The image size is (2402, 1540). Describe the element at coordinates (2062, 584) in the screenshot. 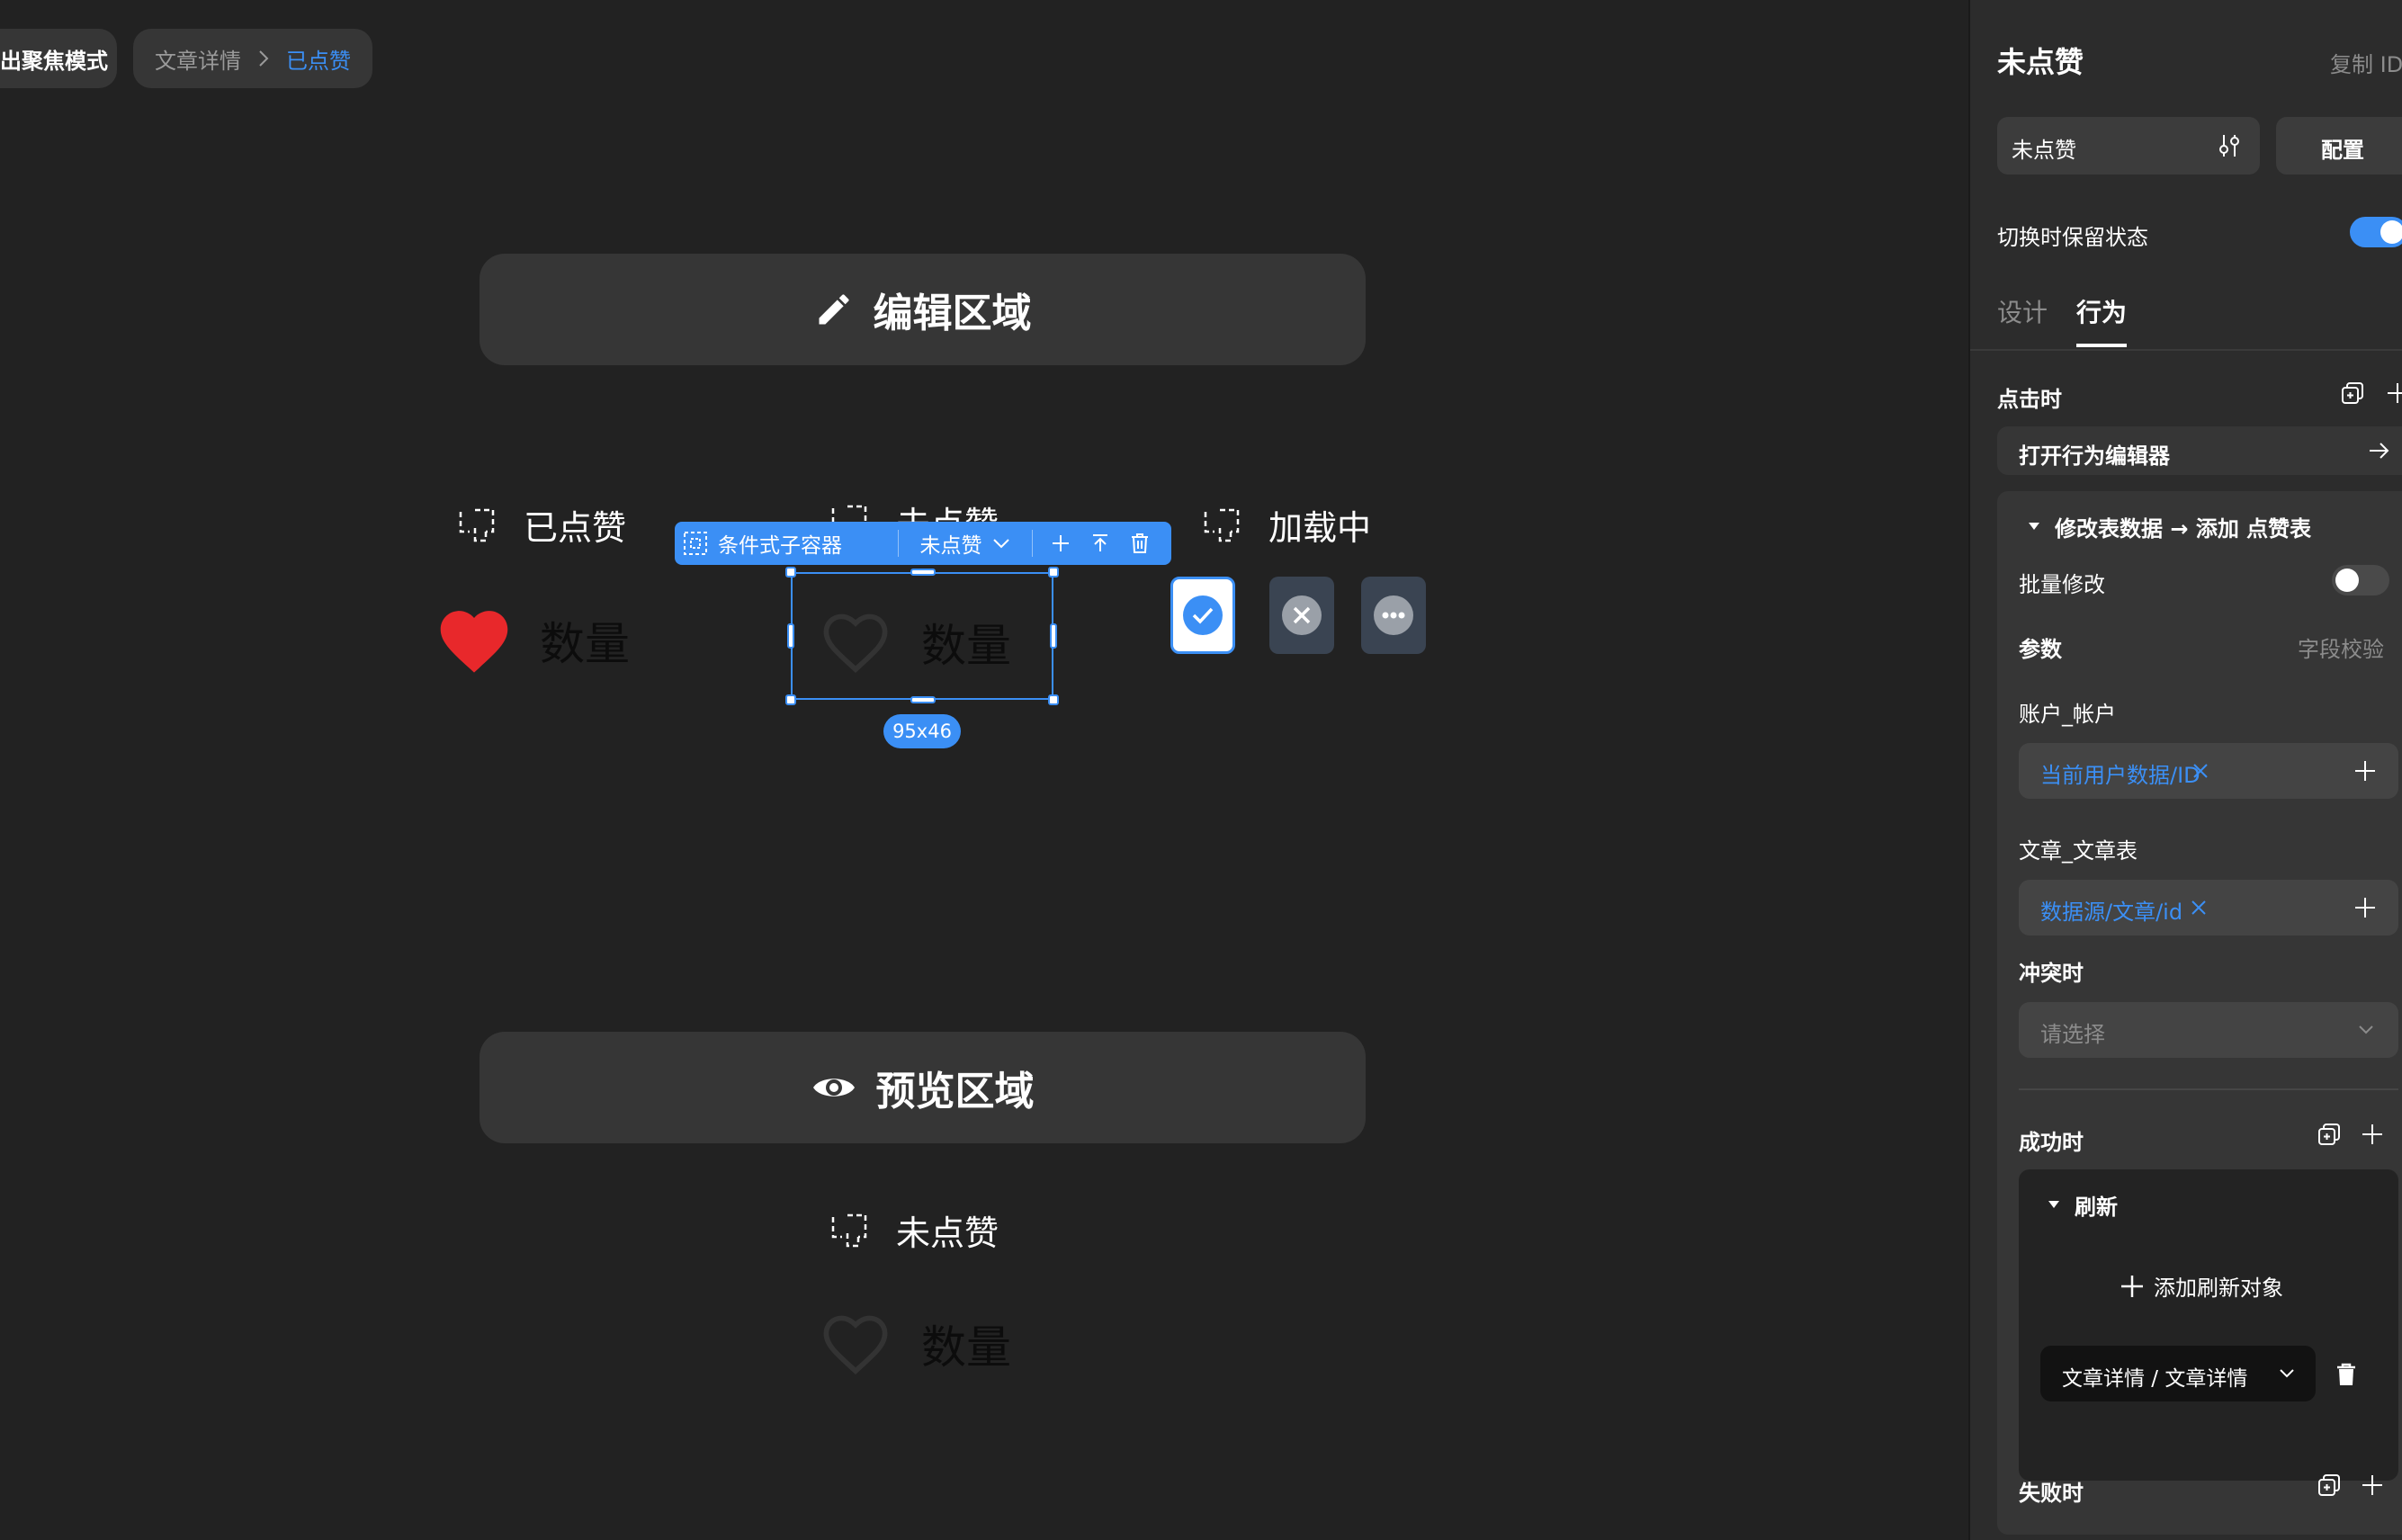

I see `batch-edit-label: 批量修改` at that location.